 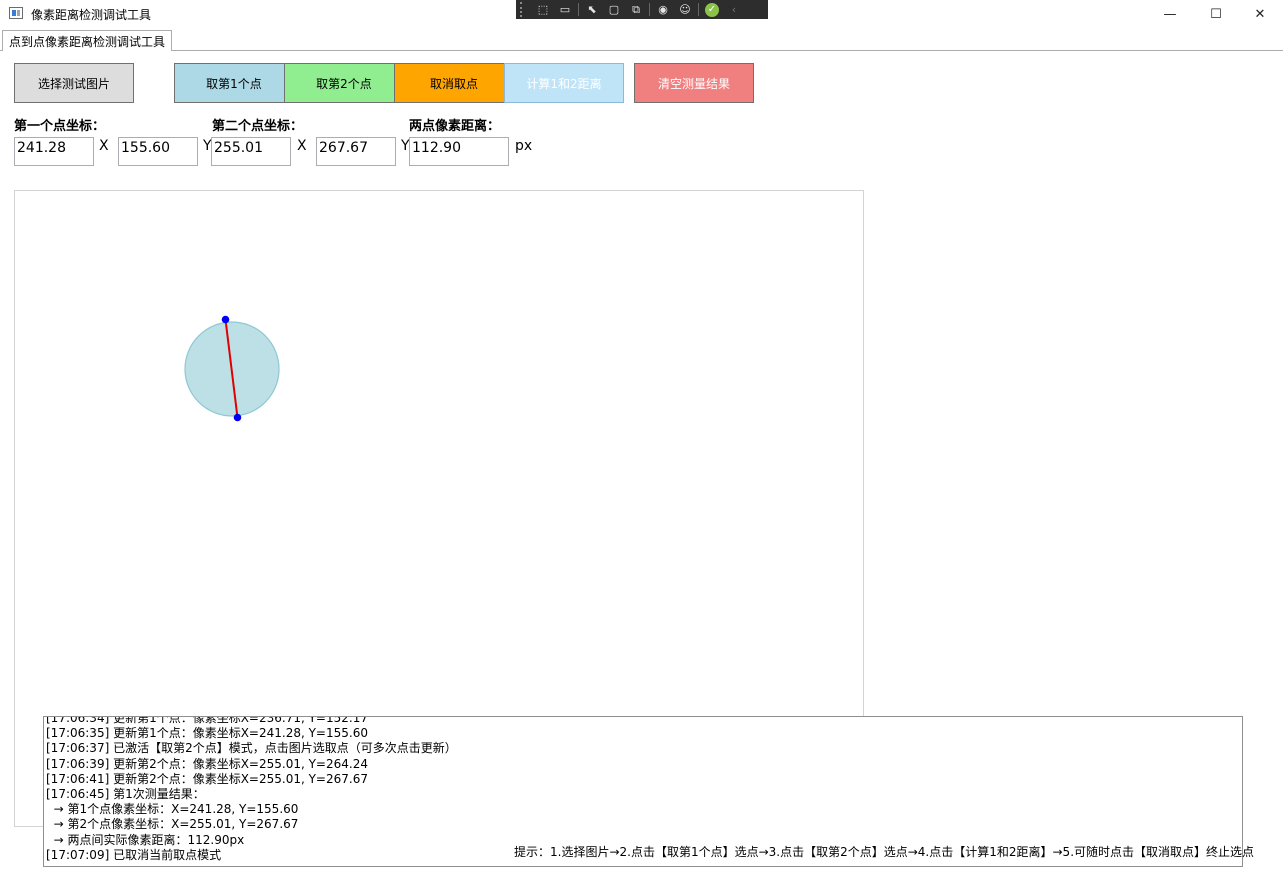 What do you see at coordinates (258, 126) in the screenshot?
I see `point2-label: 第二个点坐标：` at bounding box center [258, 126].